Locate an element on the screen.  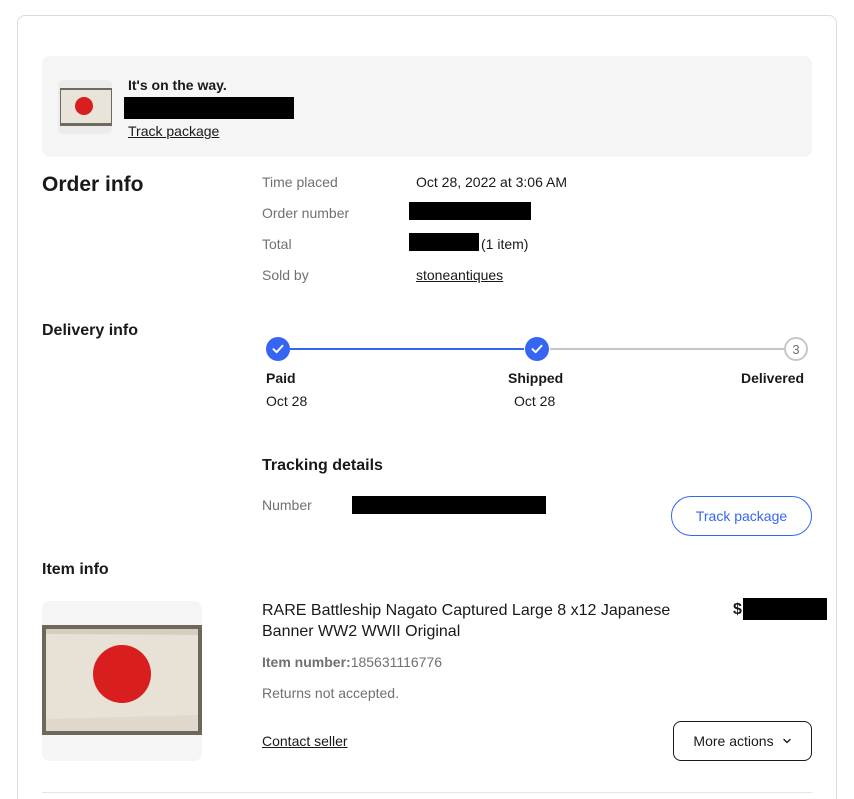
total-label: Total is located at coordinates (277, 244).